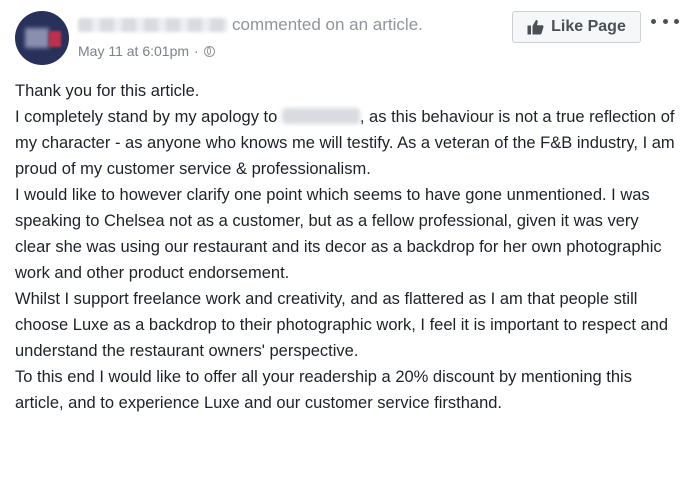  What do you see at coordinates (327, 24) in the screenshot?
I see `header-action-text: commented on an article.` at bounding box center [327, 24].